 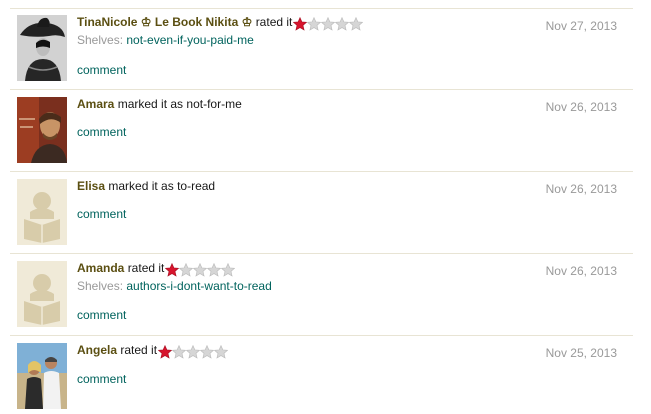 I want to click on user-name: Elisa, so click(x=91, y=186).